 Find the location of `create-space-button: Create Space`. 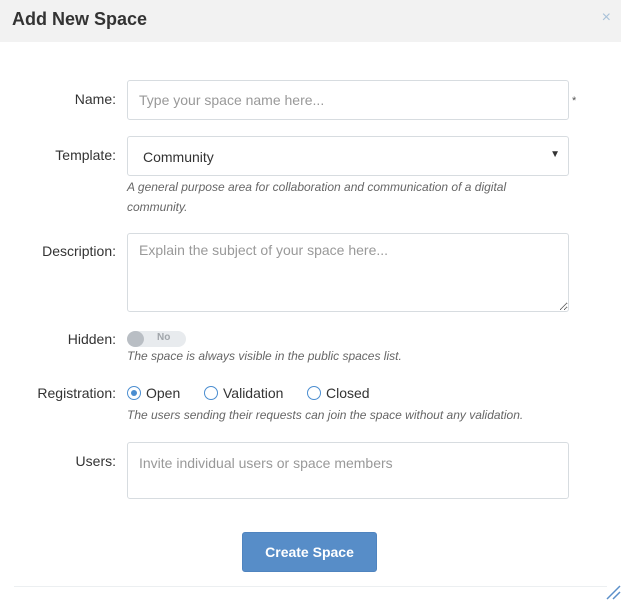

create-space-button: Create Space is located at coordinates (309, 552).